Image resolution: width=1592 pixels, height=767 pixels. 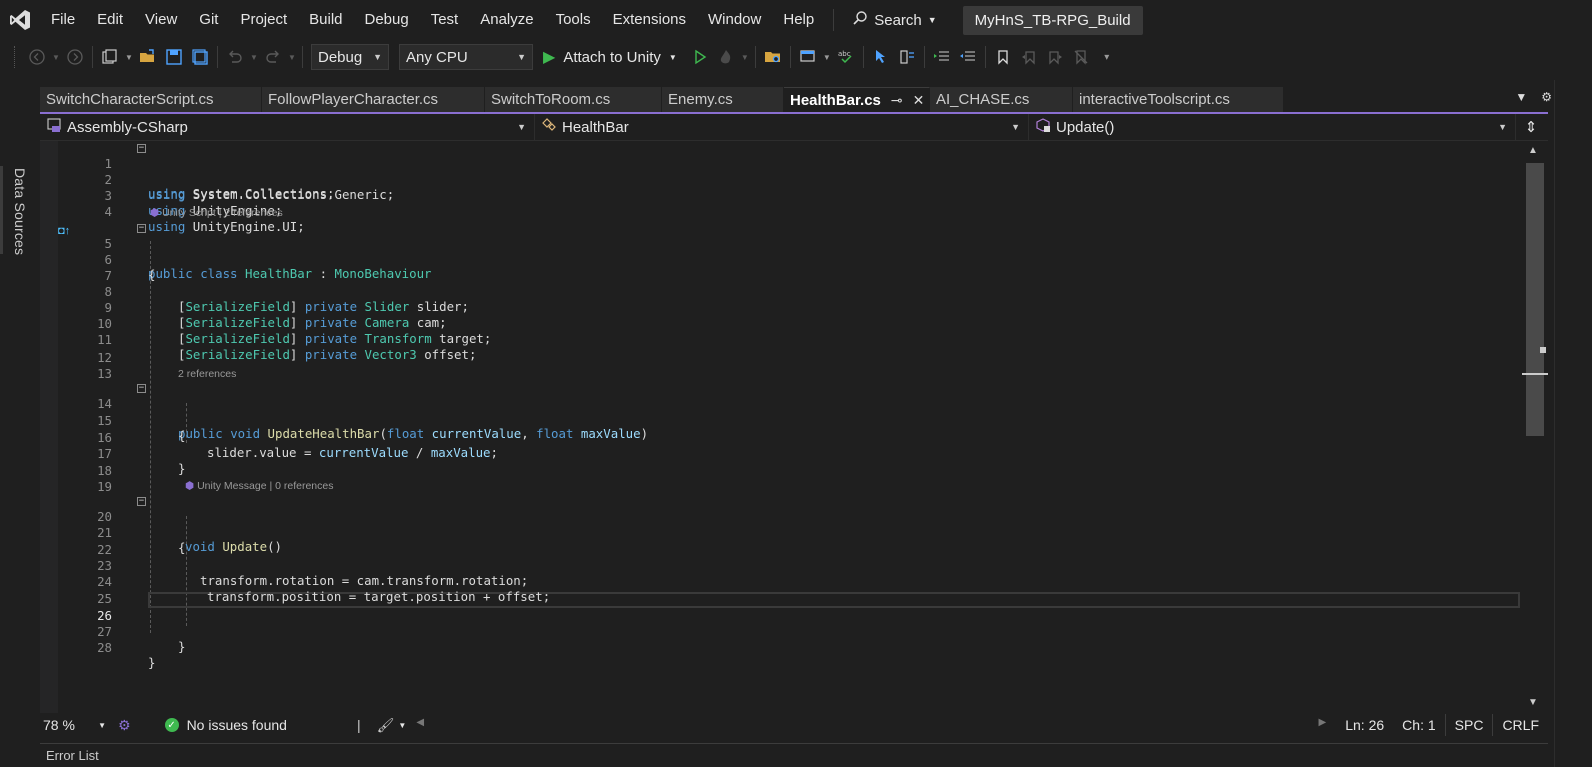 What do you see at coordinates (968, 57) in the screenshot?
I see `outdent-icon` at bounding box center [968, 57].